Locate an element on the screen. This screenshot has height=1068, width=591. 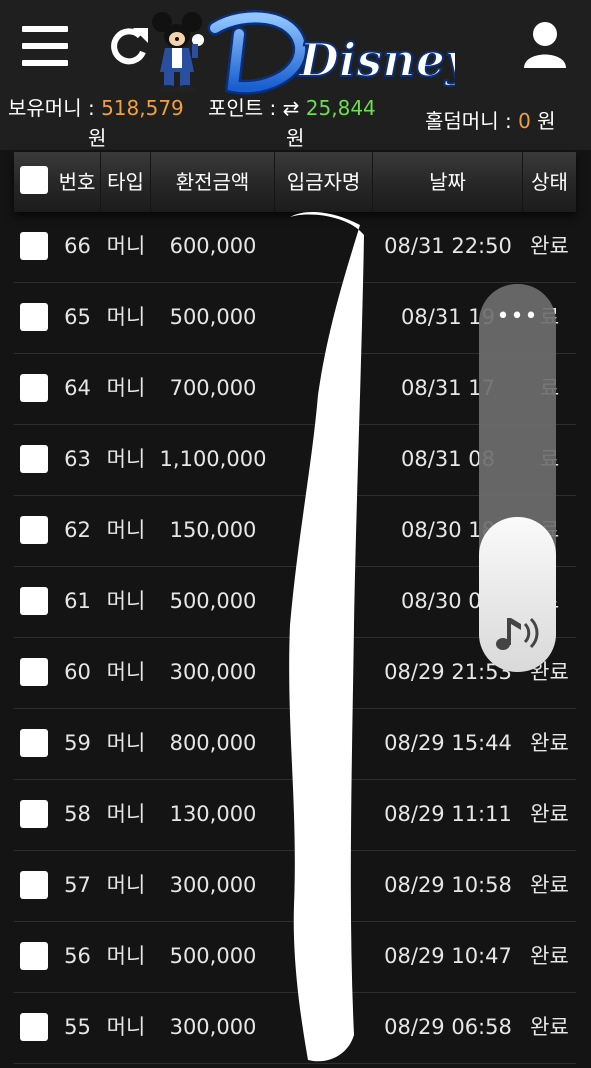
points-value: 25,844 is located at coordinates (340, 108).